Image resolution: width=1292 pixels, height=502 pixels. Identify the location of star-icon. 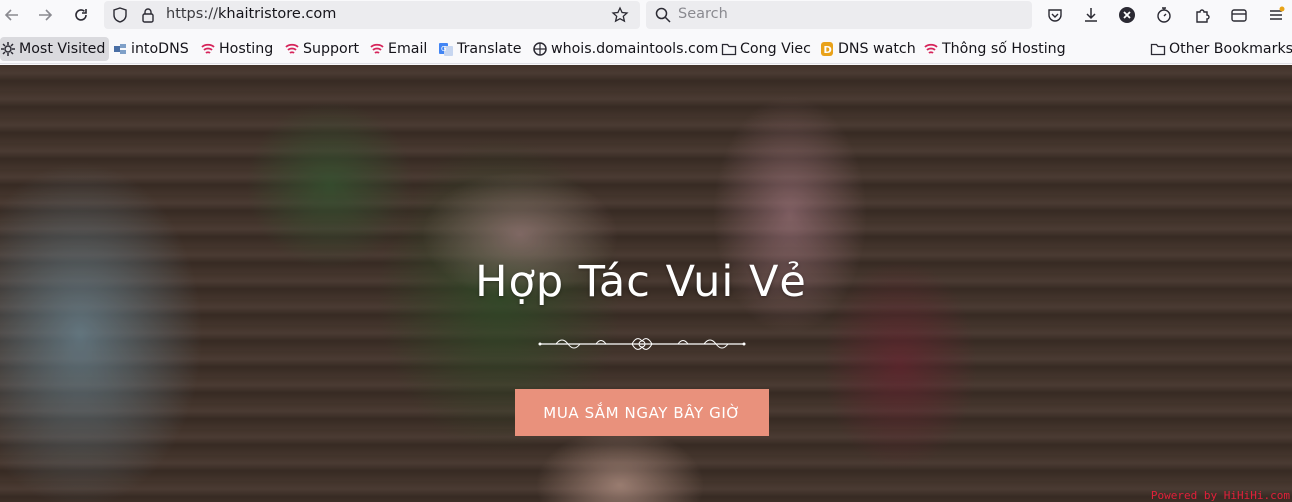
(620, 15).